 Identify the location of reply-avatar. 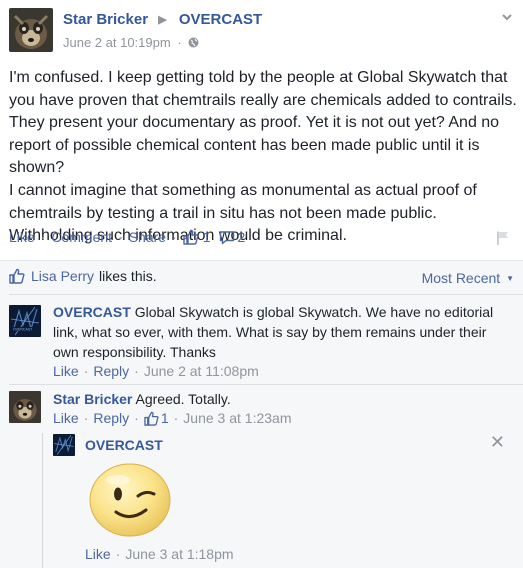
(64, 445).